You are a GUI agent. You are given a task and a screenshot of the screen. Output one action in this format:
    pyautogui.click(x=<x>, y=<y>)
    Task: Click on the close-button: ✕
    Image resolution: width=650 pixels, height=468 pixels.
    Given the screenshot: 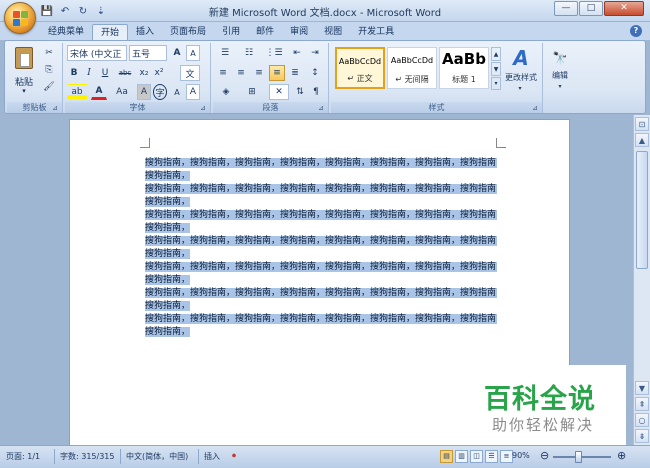 What is the action you would take?
    pyautogui.click(x=624, y=8)
    